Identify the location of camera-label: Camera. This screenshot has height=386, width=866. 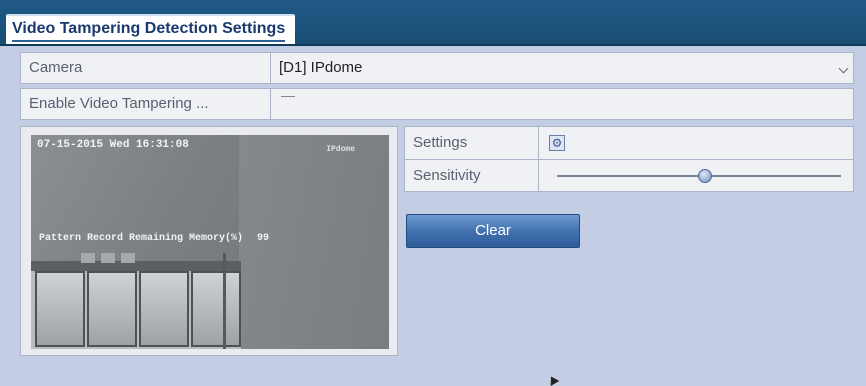
(146, 68).